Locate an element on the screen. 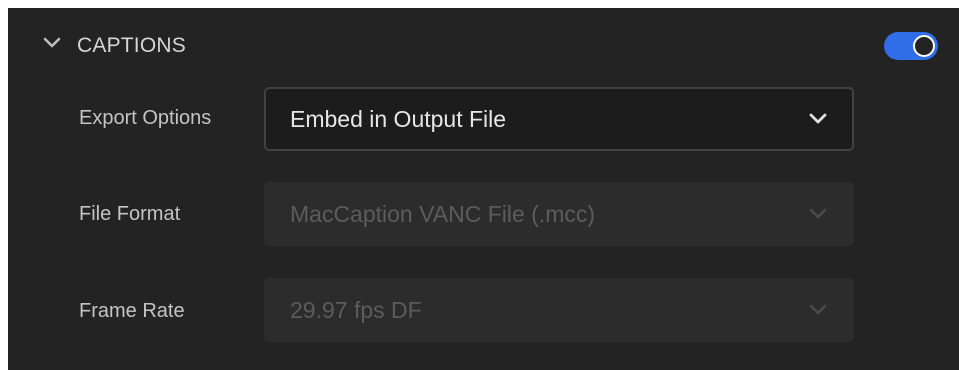 This screenshot has height=370, width=959. file-format-value: MacCaption VANC File (.mcc) is located at coordinates (443, 214).